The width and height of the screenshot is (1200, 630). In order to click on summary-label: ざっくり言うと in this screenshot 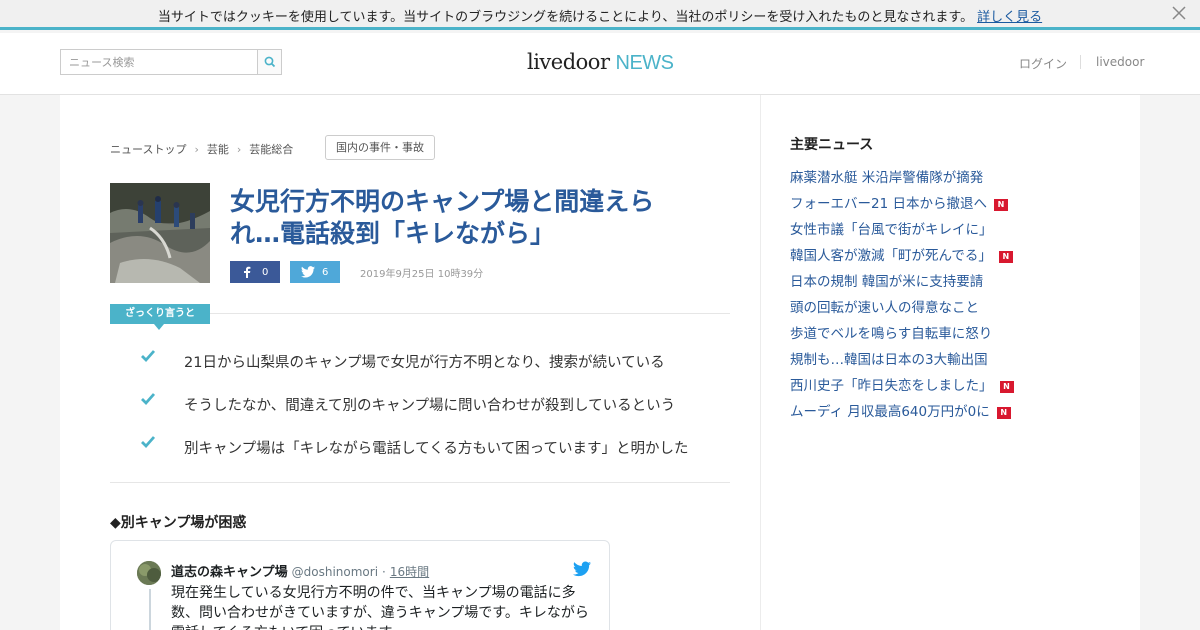, I will do `click(160, 314)`.